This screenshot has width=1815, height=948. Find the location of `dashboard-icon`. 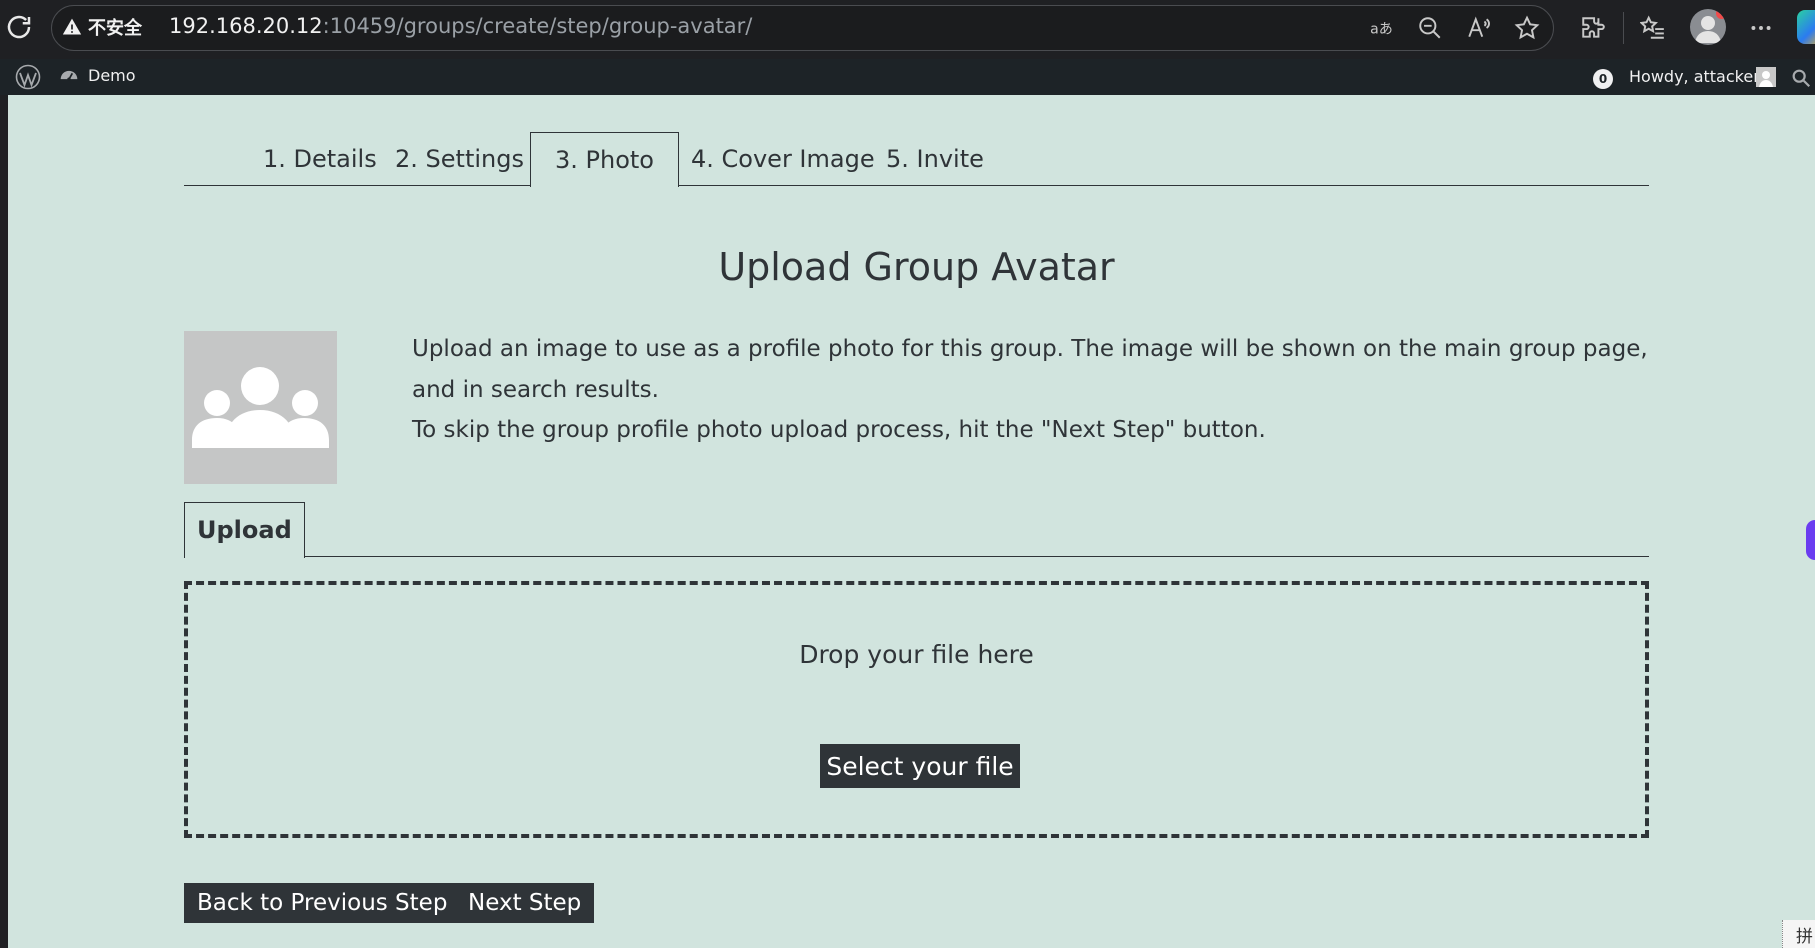

dashboard-icon is located at coordinates (69, 75).